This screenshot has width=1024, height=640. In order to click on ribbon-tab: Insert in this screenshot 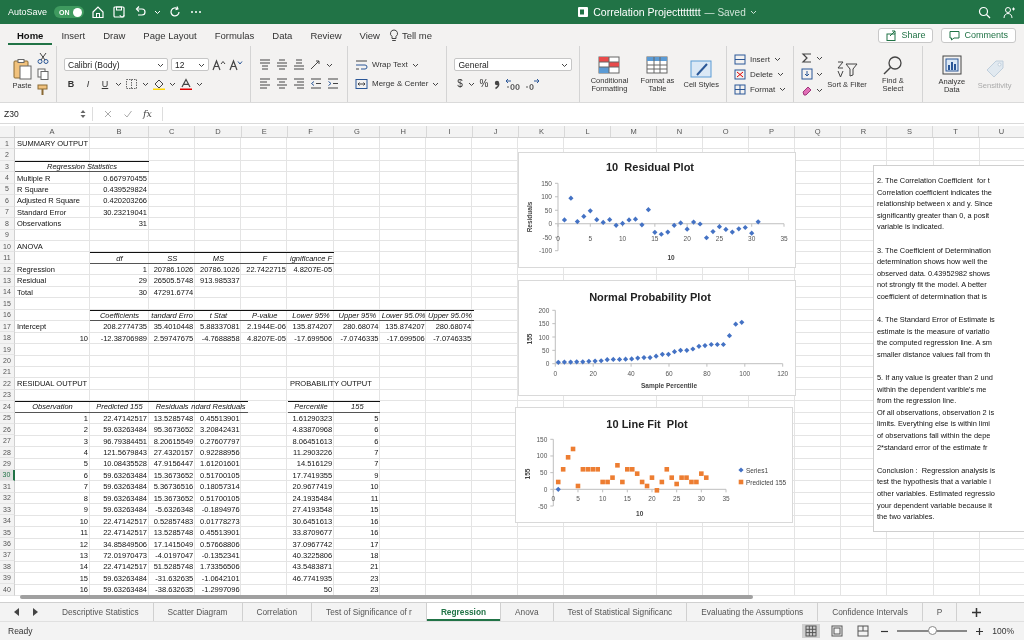, I will do `click(73, 35)`.